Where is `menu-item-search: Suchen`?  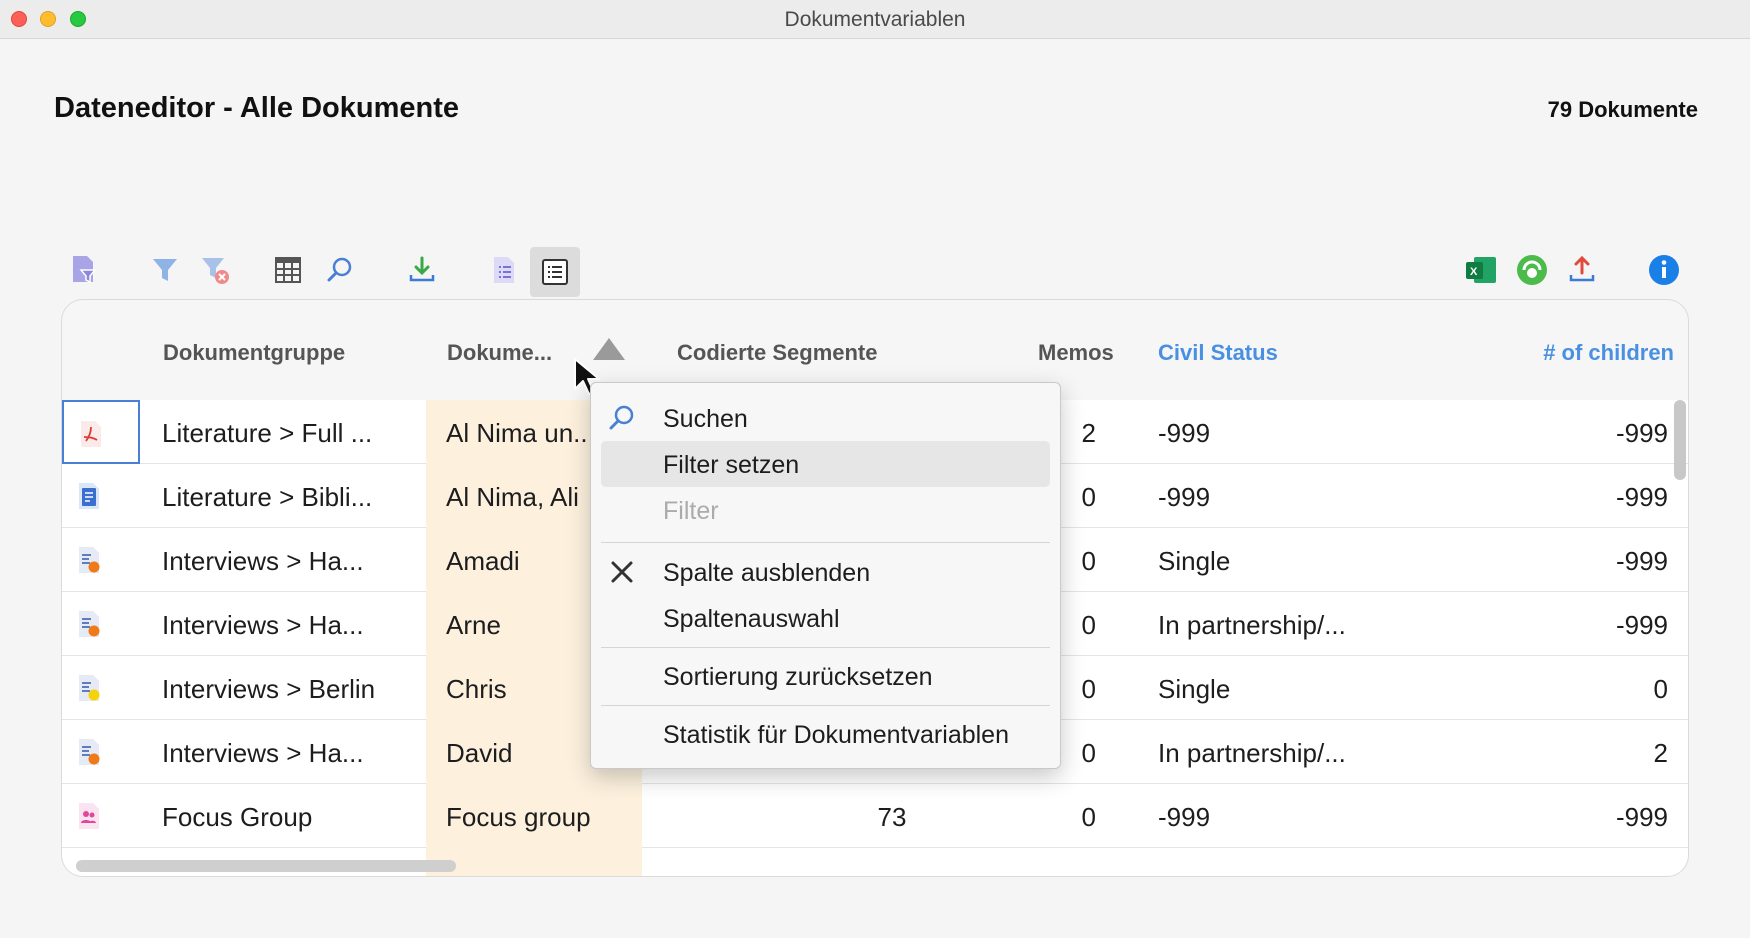
menu-item-search: Suchen is located at coordinates (825, 418).